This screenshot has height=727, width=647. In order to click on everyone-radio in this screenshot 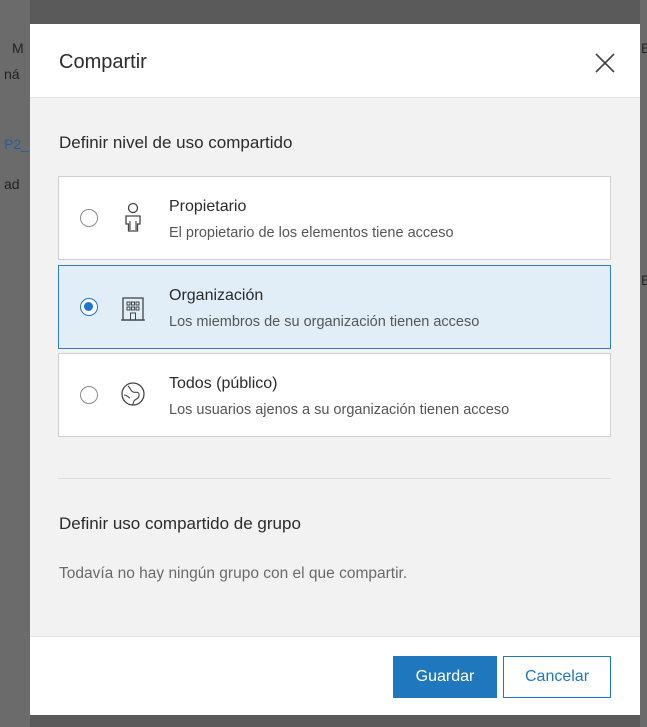, I will do `click(89, 395)`.